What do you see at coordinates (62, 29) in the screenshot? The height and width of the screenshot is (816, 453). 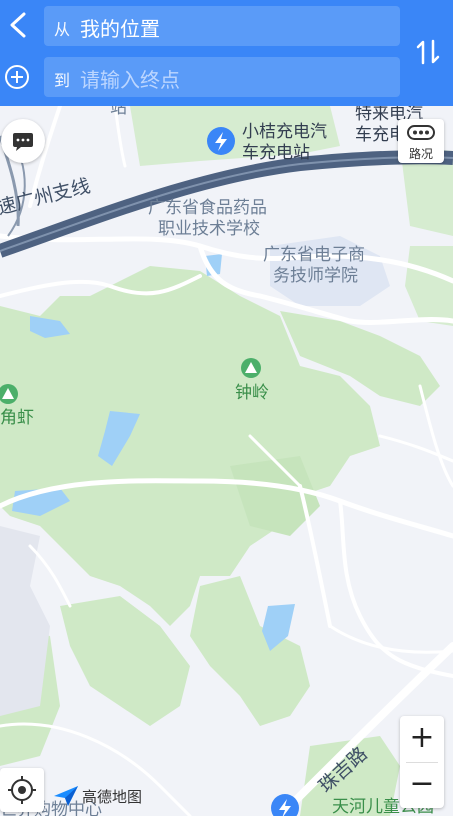 I see `origin-prefix: 从` at bounding box center [62, 29].